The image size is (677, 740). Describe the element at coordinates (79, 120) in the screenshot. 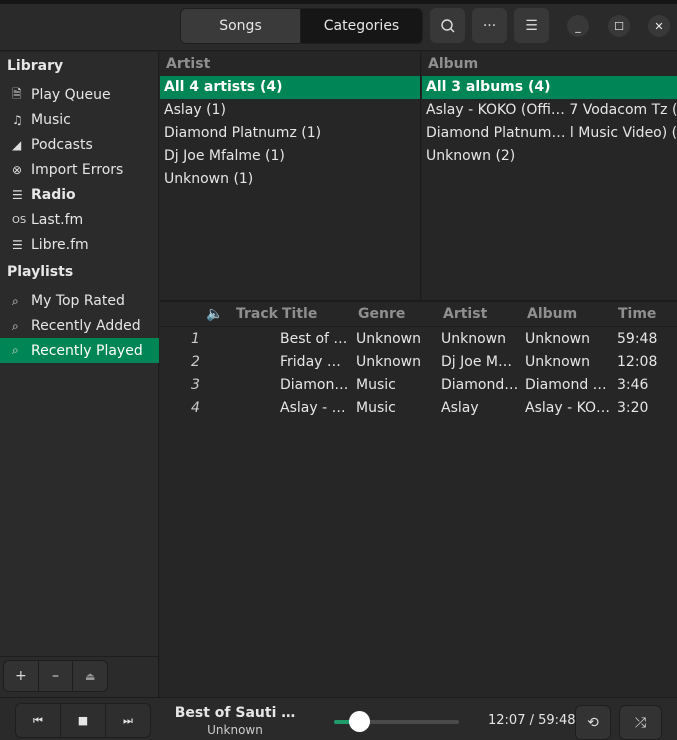

I see `sidebar-item-music: ♫ Music` at that location.